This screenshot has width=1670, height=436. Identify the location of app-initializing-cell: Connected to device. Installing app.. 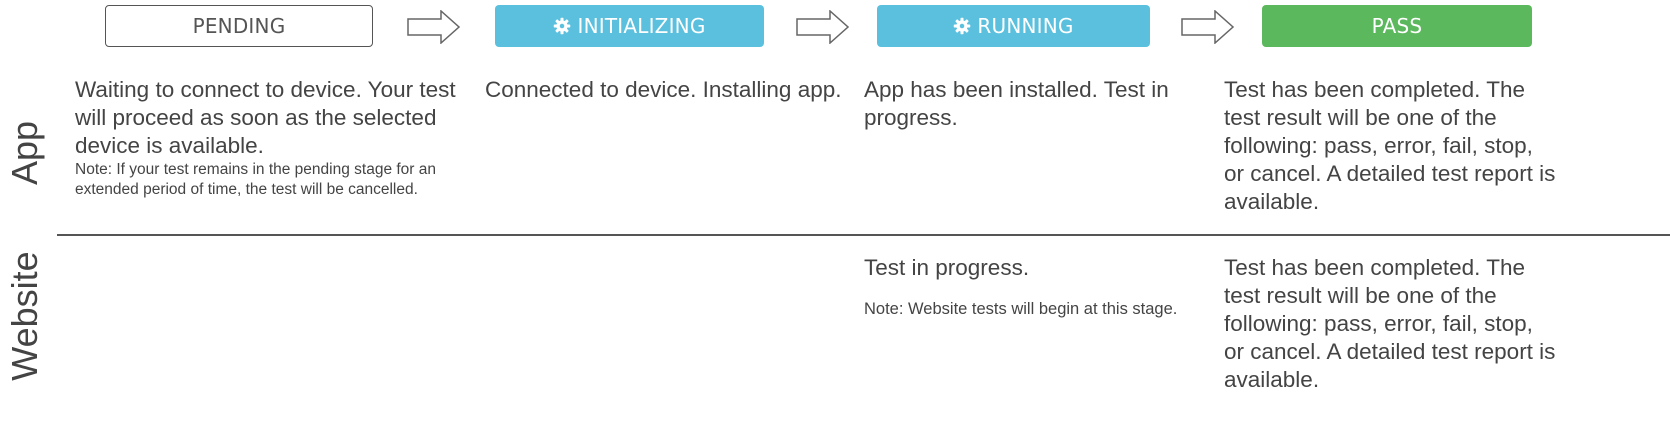
(665, 90).